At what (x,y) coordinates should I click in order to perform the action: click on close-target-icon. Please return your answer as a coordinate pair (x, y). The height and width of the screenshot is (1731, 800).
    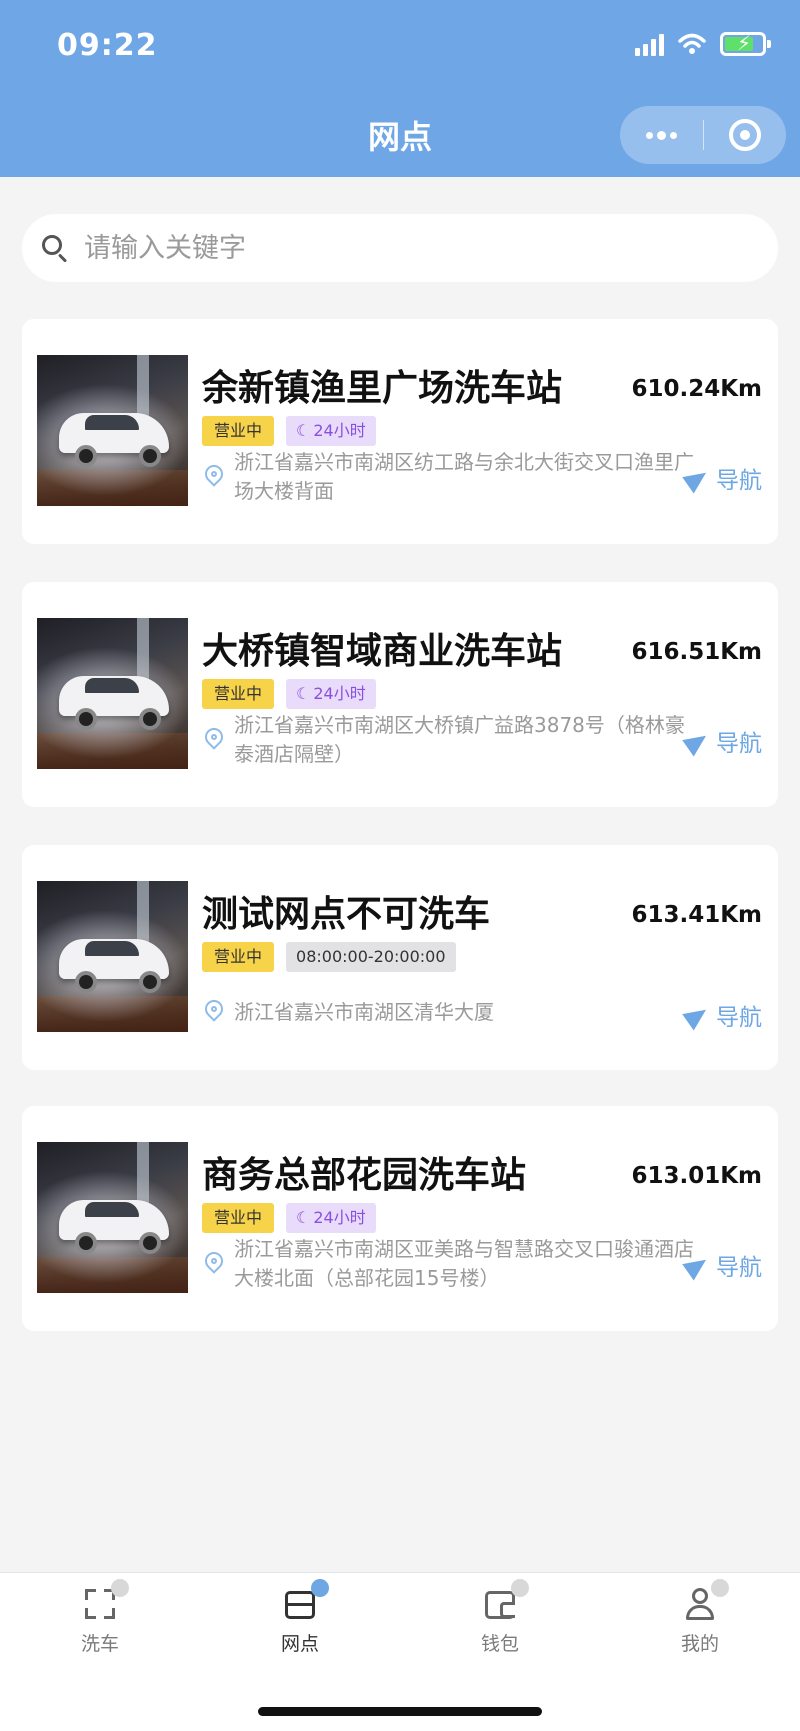
    Looking at the image, I should click on (745, 135).